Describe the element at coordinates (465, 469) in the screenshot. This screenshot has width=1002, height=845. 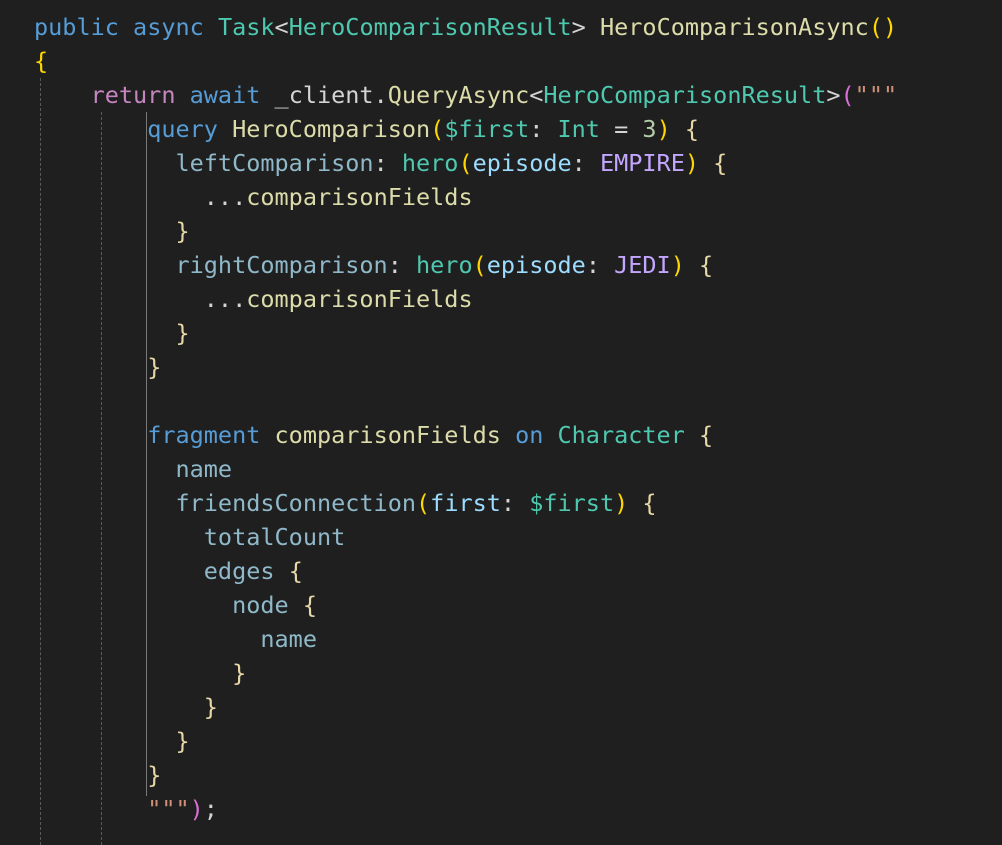
I see `code-line: name` at that location.